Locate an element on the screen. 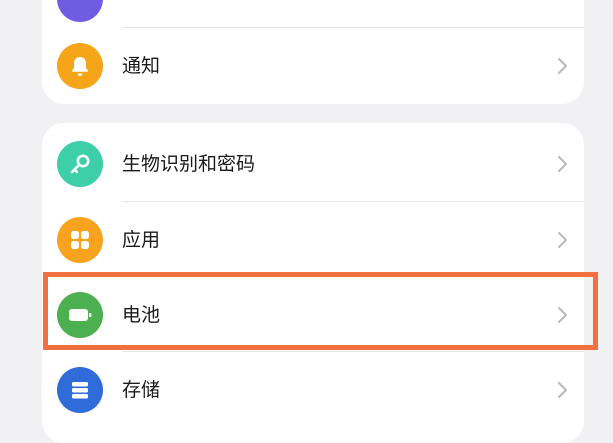  storage-icon is located at coordinates (80, 390).